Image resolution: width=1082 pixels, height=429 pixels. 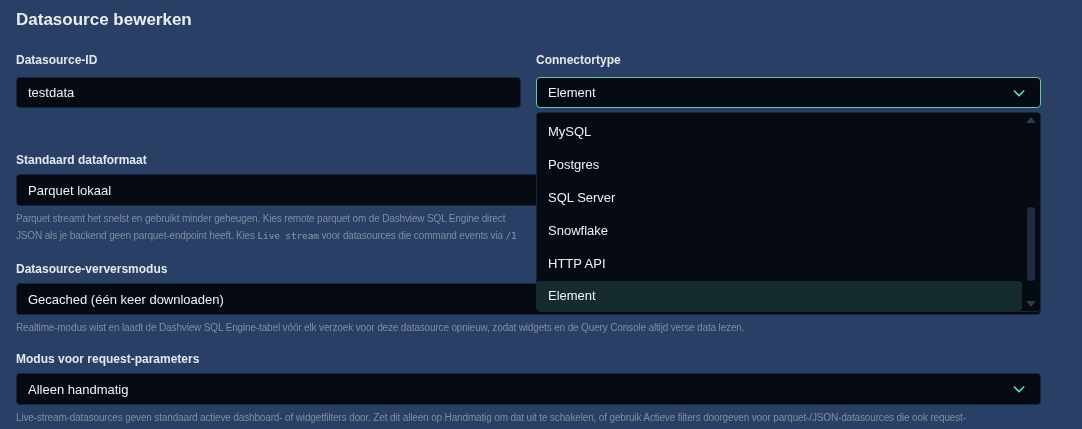 What do you see at coordinates (108, 359) in the screenshot?
I see `field-label: Modus voor request-parameters` at bounding box center [108, 359].